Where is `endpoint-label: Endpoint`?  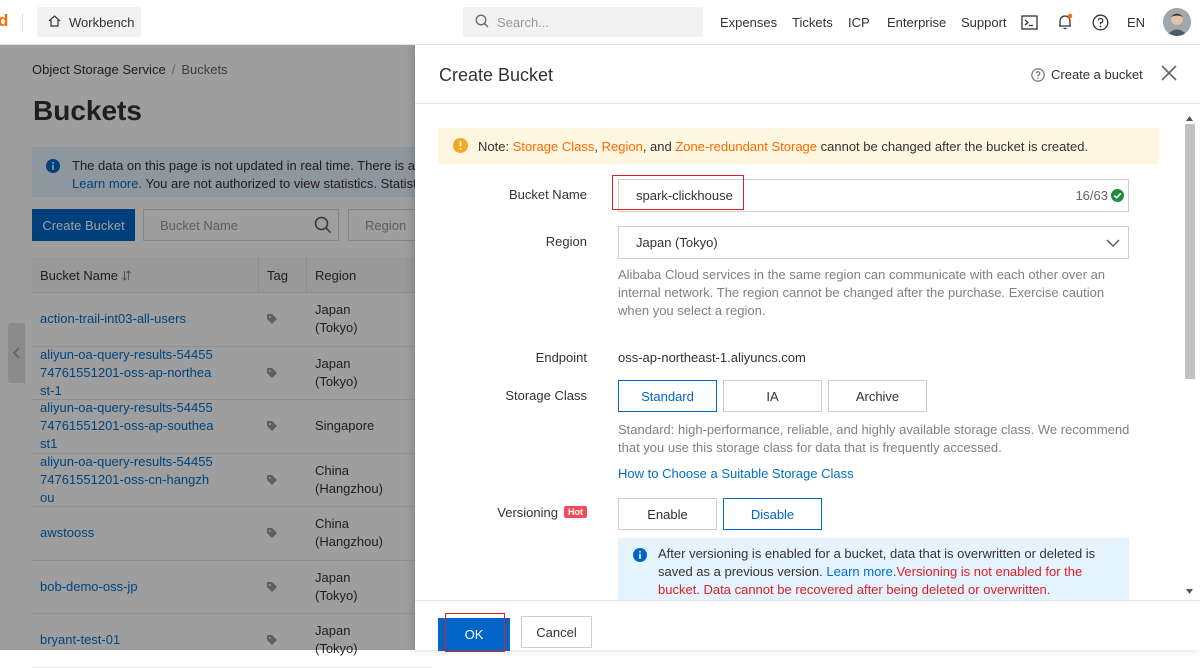 endpoint-label: Endpoint is located at coordinates (561, 357).